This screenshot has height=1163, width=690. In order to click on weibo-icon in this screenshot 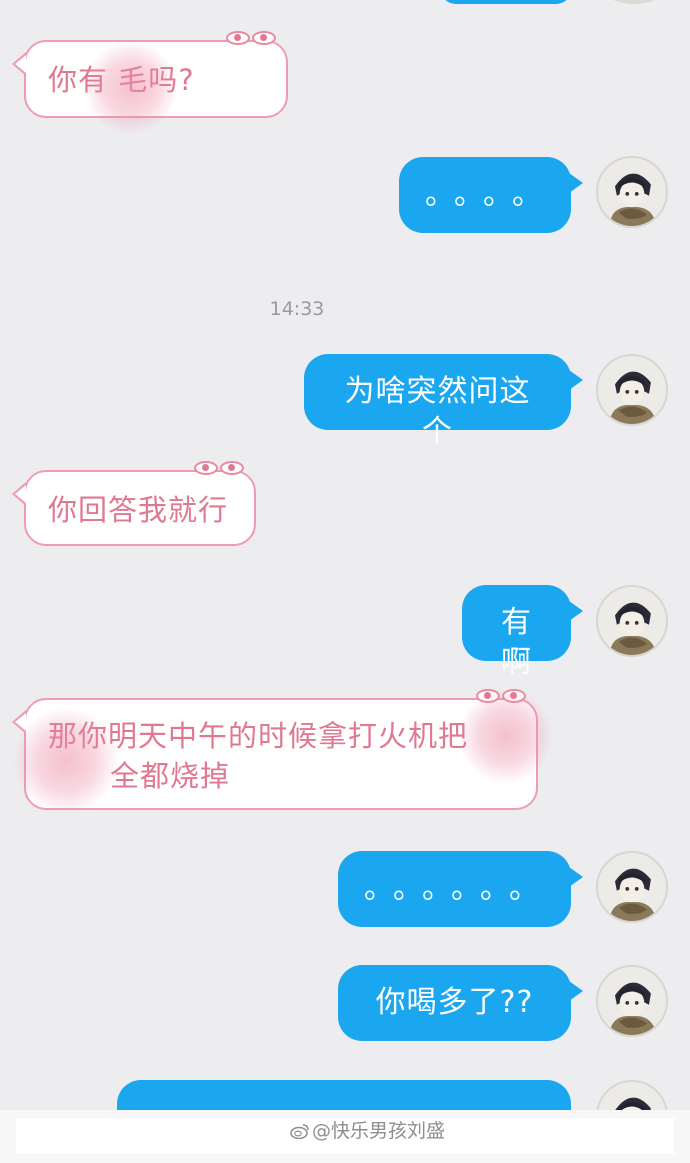, I will do `click(299, 1131)`.